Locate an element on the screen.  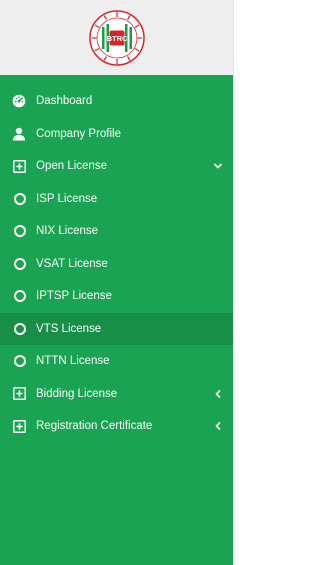
sidebar-item-label: NTTN License is located at coordinates (73, 361).